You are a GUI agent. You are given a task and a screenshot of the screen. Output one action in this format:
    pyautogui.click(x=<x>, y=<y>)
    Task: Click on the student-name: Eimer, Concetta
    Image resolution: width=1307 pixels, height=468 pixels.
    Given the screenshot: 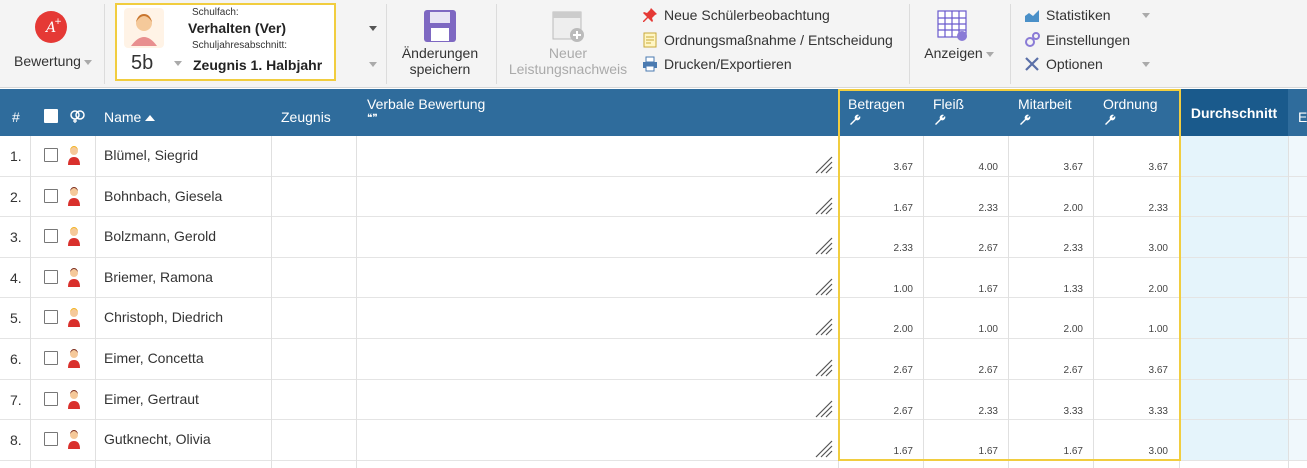 What is the action you would take?
    pyautogui.click(x=154, y=358)
    